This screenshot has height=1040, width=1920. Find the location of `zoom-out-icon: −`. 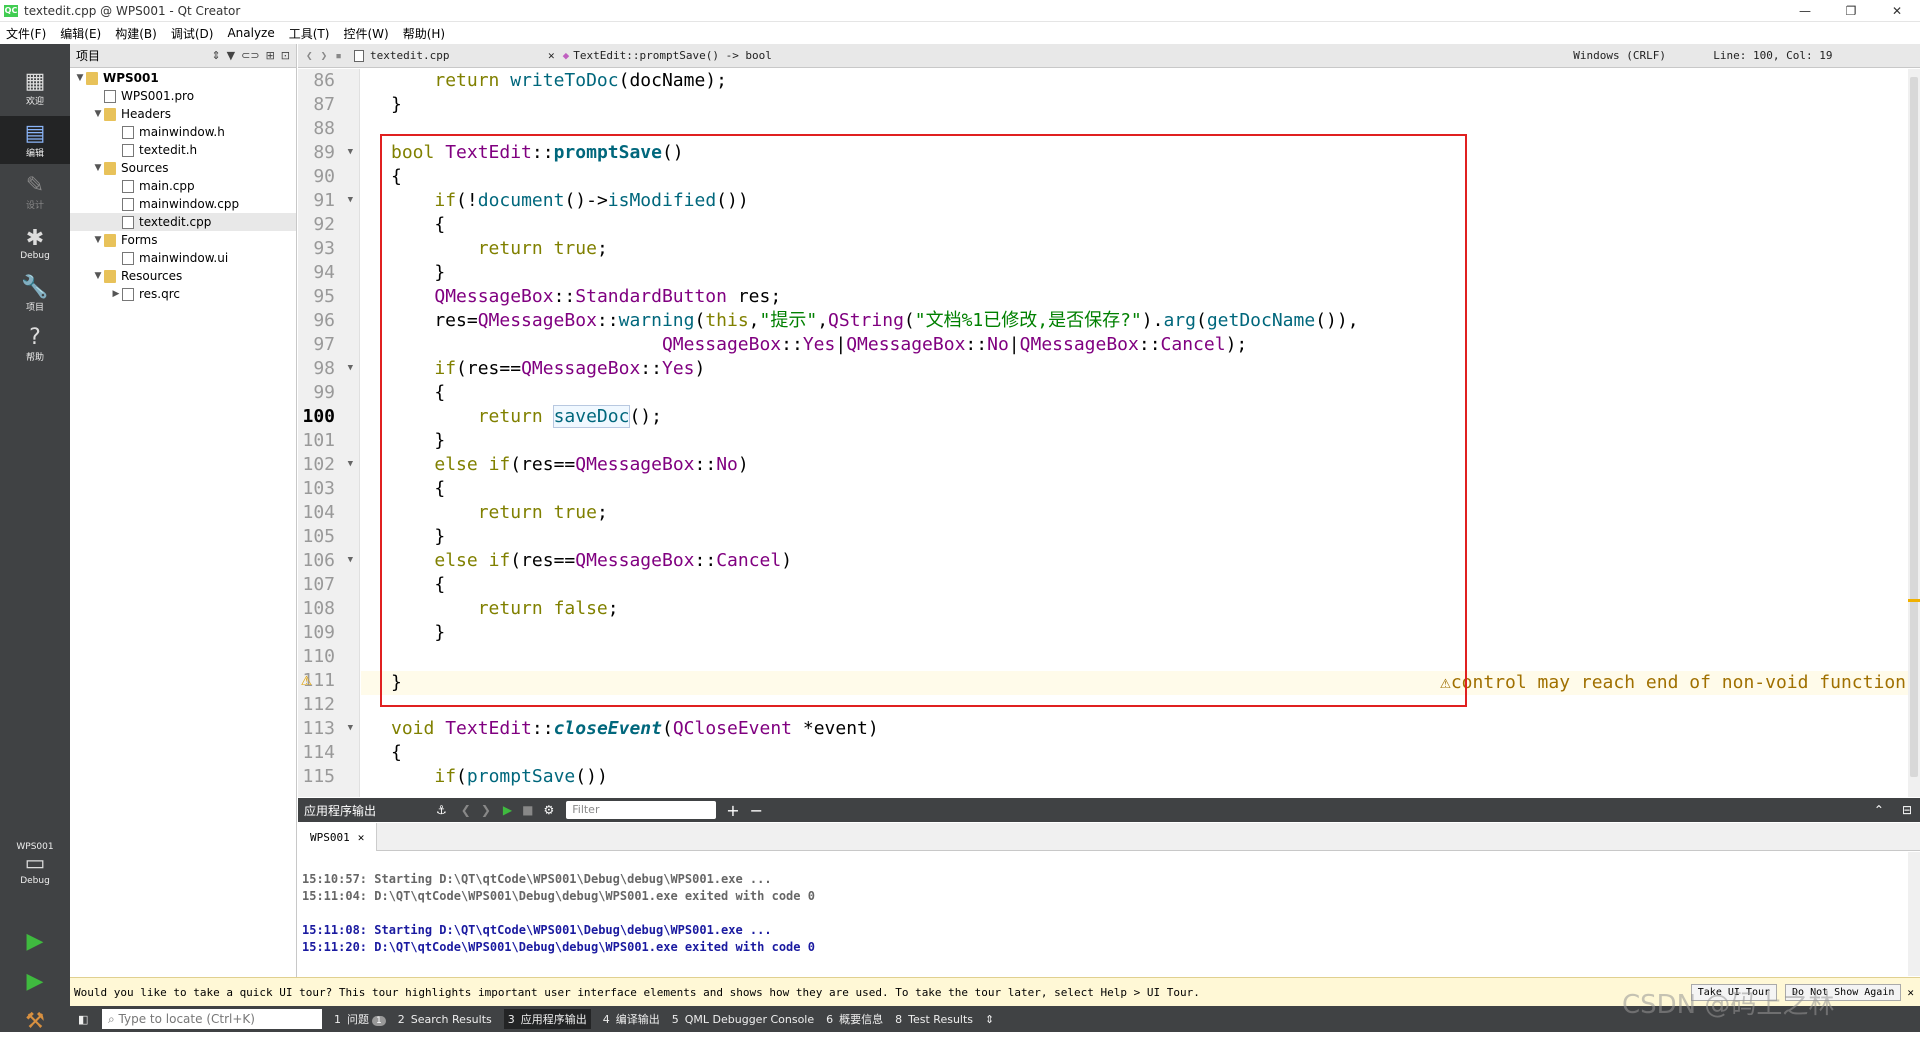

zoom-out-icon: − is located at coordinates (756, 810).